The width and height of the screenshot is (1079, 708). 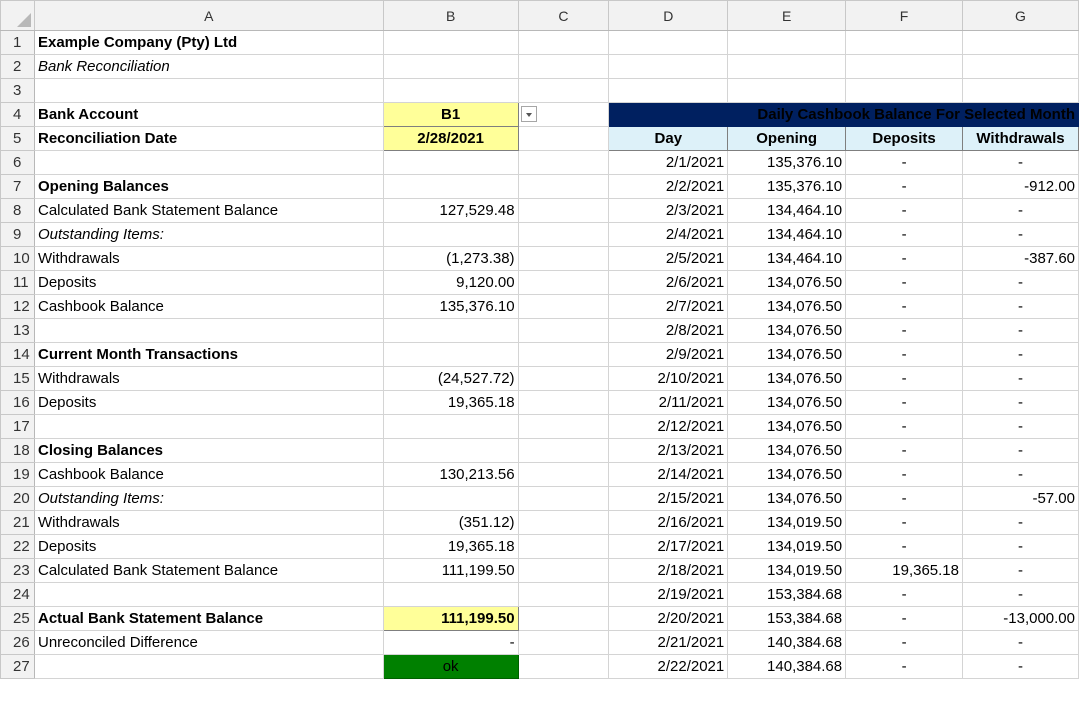 What do you see at coordinates (17, 522) in the screenshot?
I see `row-header: 21` at bounding box center [17, 522].